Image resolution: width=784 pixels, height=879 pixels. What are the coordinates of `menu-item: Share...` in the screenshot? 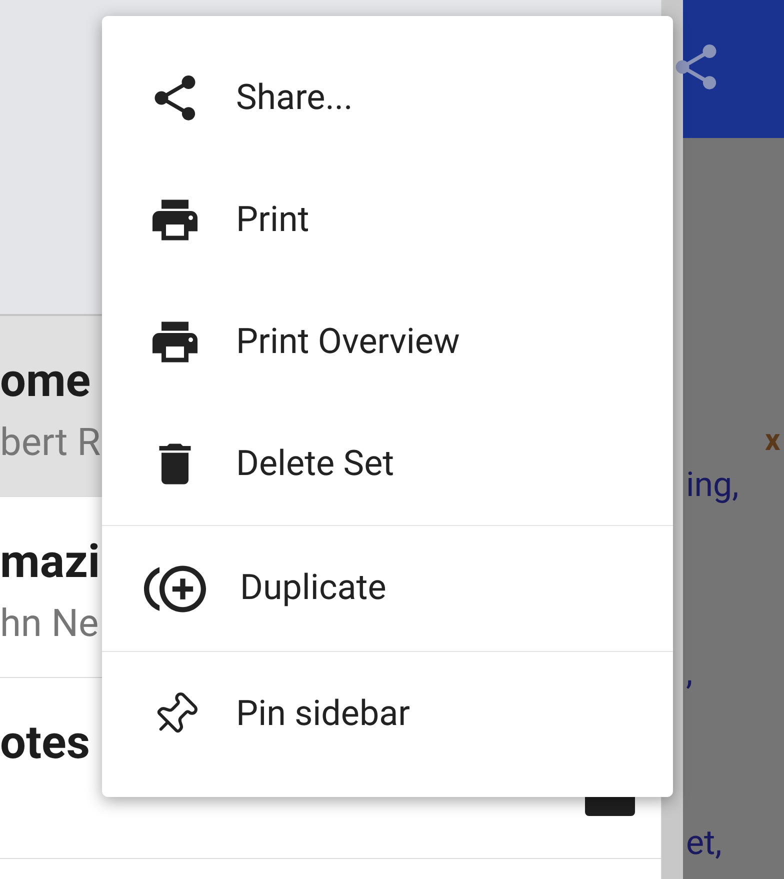 It's located at (387, 98).